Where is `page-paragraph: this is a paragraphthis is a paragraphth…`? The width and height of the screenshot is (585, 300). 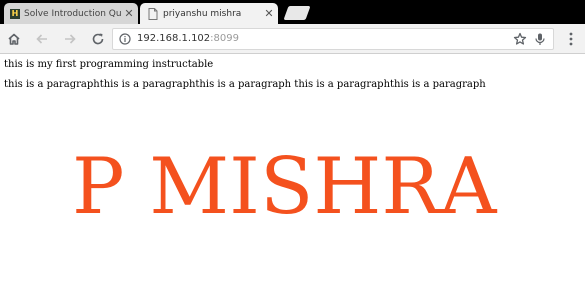
page-paragraph: this is a paragraphthis is a paragraphth… is located at coordinates (245, 84).